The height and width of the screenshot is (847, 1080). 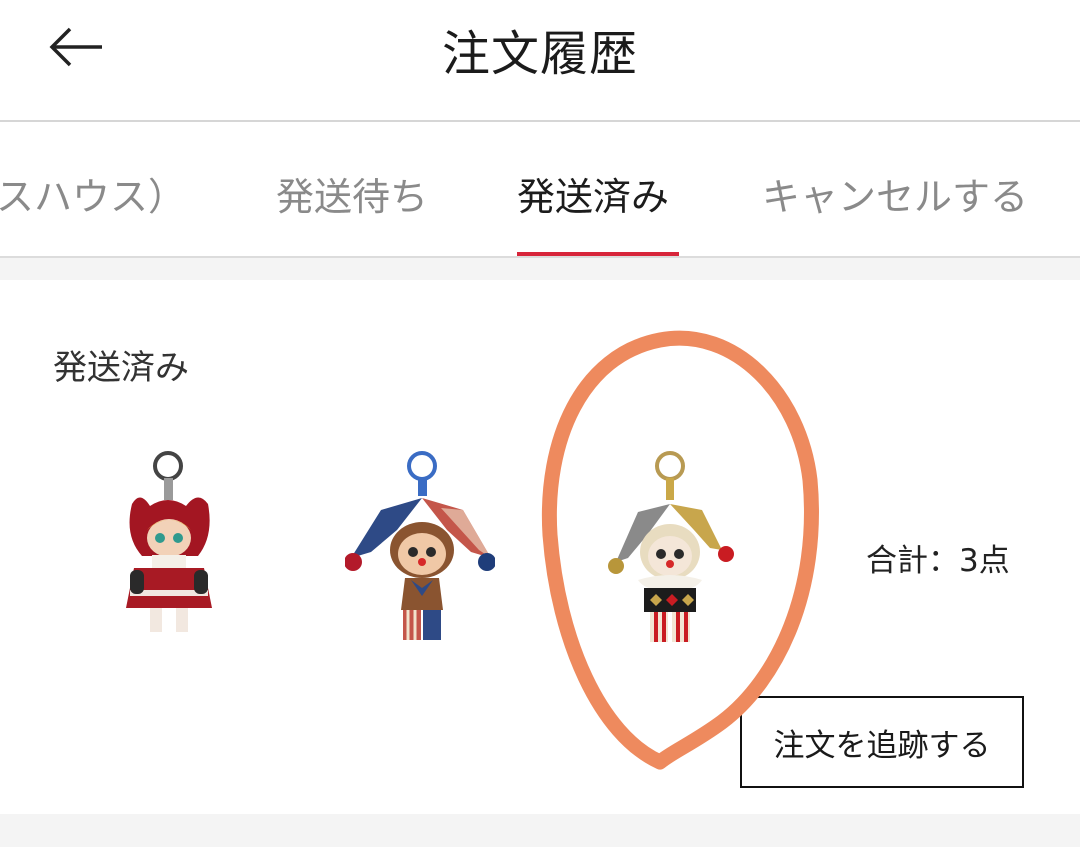 What do you see at coordinates (539, 54) in the screenshot?
I see `page-title: 注文履歴` at bounding box center [539, 54].